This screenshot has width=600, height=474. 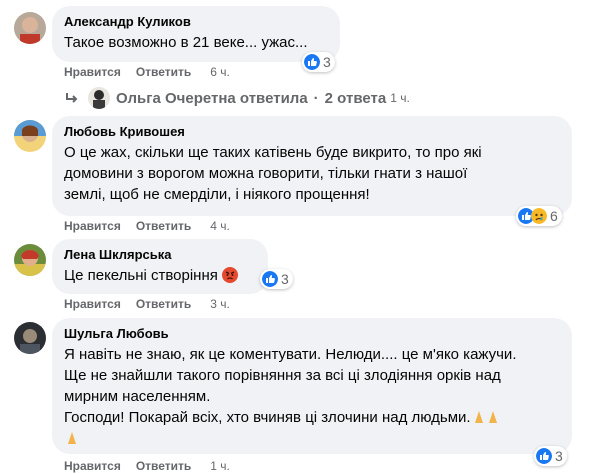 I want to click on comment-actions: Нравится Ответить 3 ч., so click(x=154, y=304).